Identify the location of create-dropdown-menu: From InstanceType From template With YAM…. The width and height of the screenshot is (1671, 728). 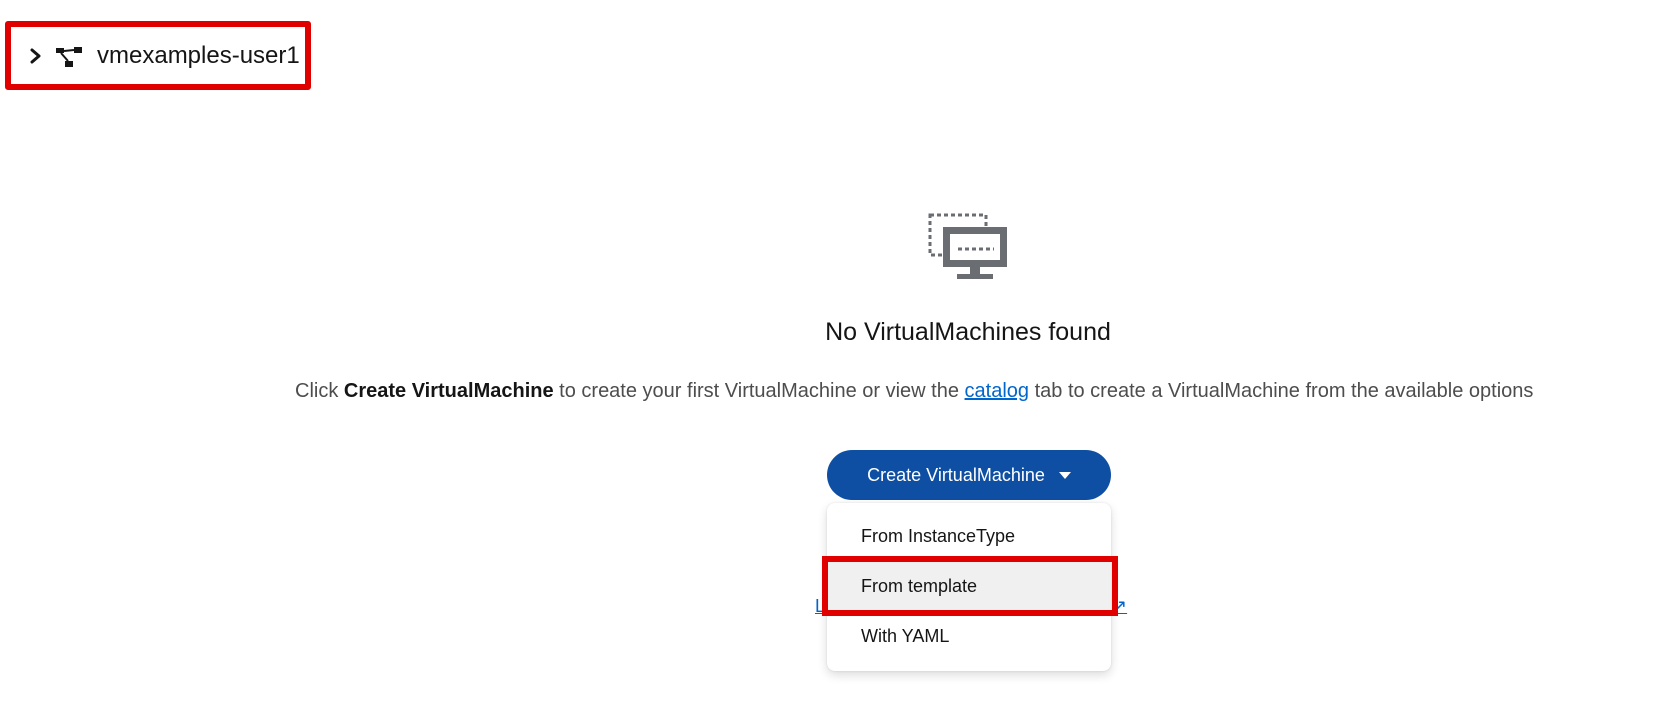
(969, 587).